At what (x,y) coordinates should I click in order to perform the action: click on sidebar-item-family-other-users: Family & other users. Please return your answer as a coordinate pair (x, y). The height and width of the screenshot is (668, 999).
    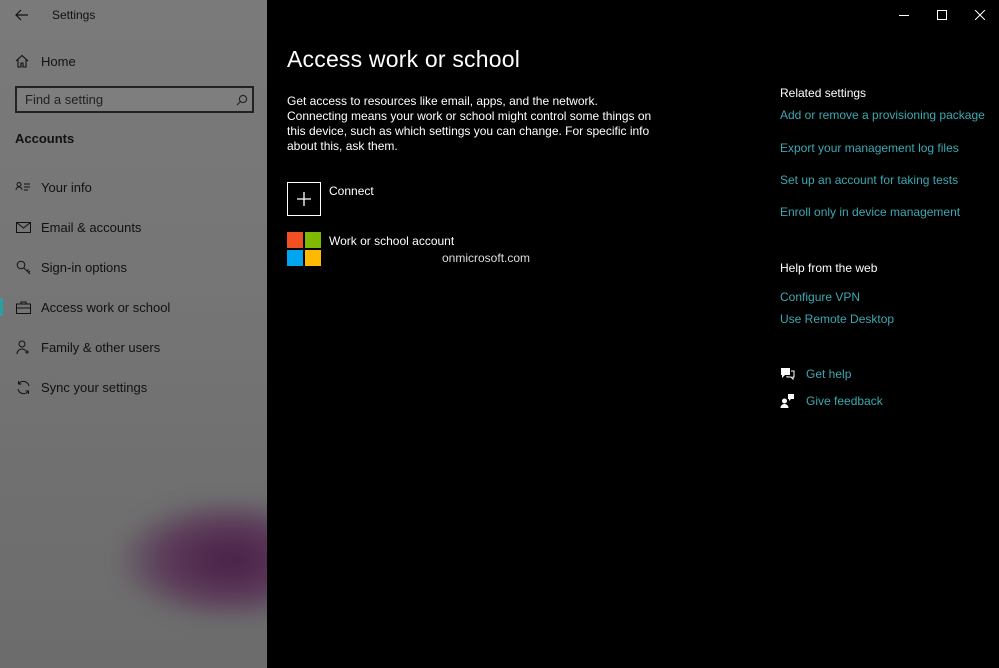
    Looking at the image, I should click on (133, 347).